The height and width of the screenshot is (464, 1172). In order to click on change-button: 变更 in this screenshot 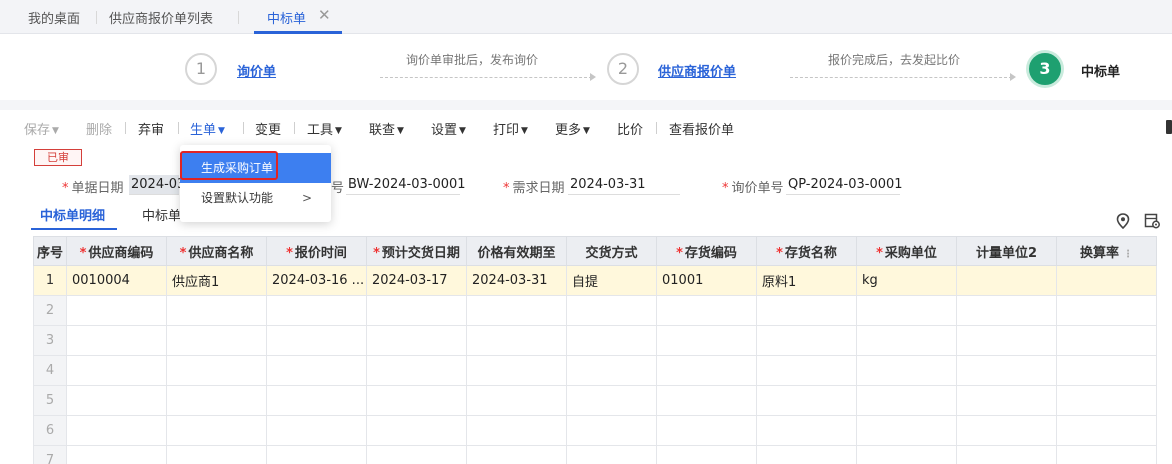, I will do `click(268, 128)`.